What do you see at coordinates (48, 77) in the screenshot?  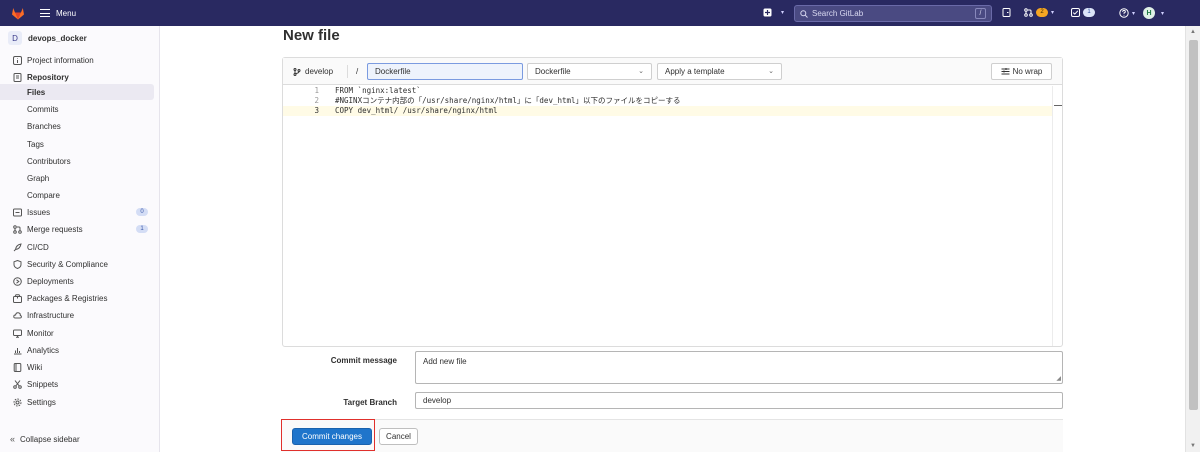 I see `sidebar-item-label: Repository` at bounding box center [48, 77].